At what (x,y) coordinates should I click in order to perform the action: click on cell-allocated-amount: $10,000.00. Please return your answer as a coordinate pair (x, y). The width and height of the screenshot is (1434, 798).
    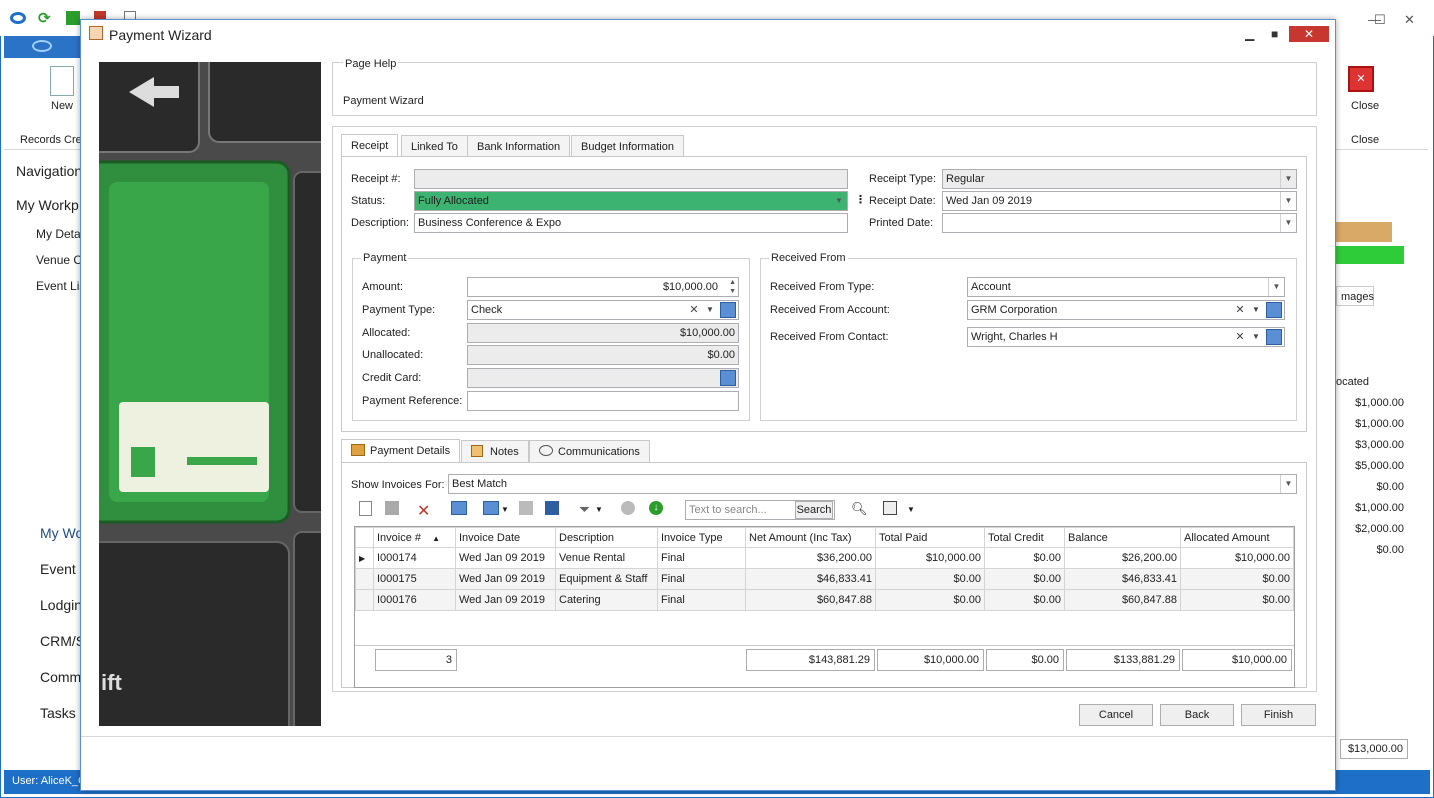
    Looking at the image, I should click on (1237, 558).